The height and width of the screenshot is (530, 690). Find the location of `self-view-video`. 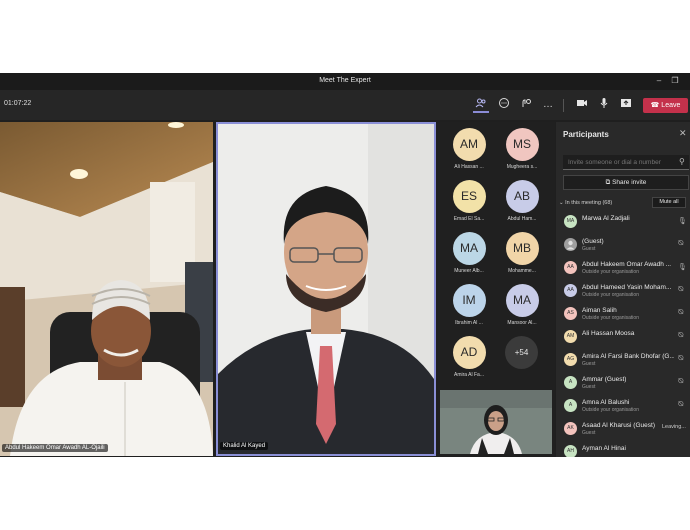

self-view-video is located at coordinates (496, 422).